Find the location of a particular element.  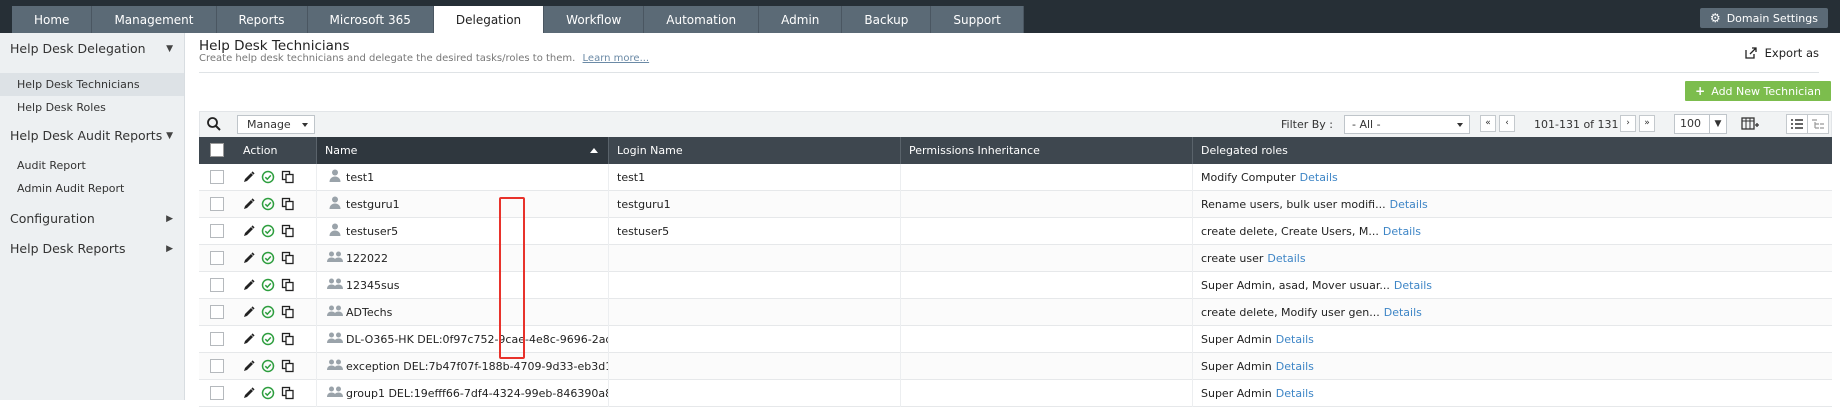

tab-admin: Admin is located at coordinates (801, 19).